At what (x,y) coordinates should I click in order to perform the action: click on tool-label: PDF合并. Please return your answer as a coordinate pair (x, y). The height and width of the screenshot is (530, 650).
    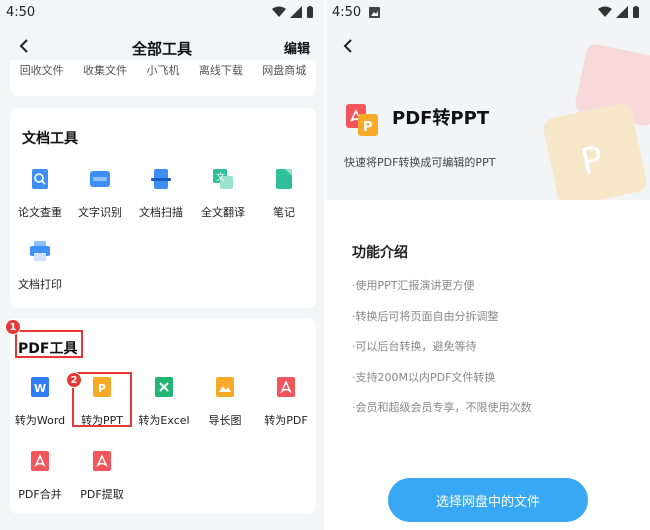
    Looking at the image, I should click on (40, 494).